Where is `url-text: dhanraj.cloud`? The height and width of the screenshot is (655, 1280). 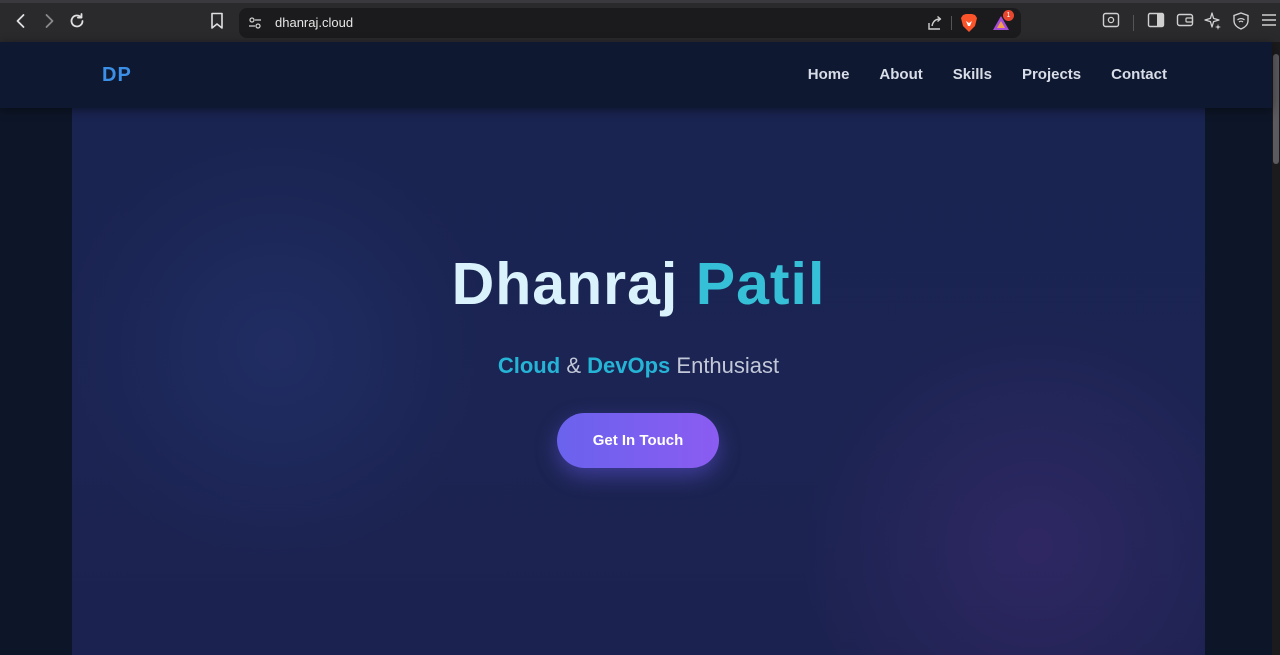
url-text: dhanraj.cloud is located at coordinates (314, 22).